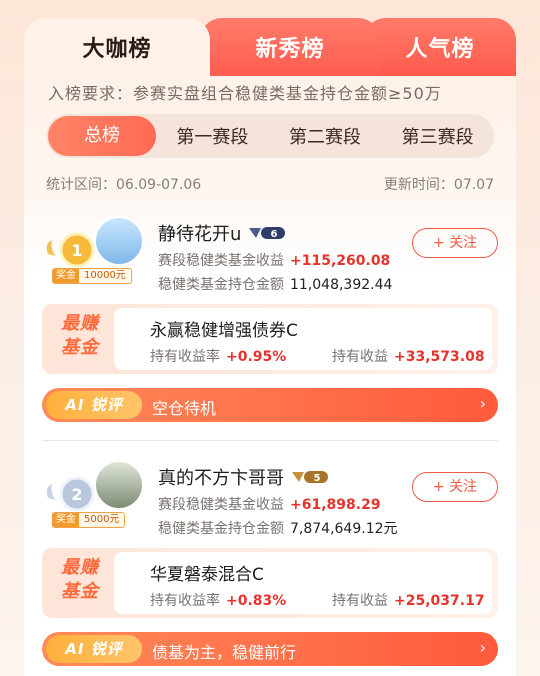  I want to click on prize-badge: 奖金 10000元, so click(92, 276).